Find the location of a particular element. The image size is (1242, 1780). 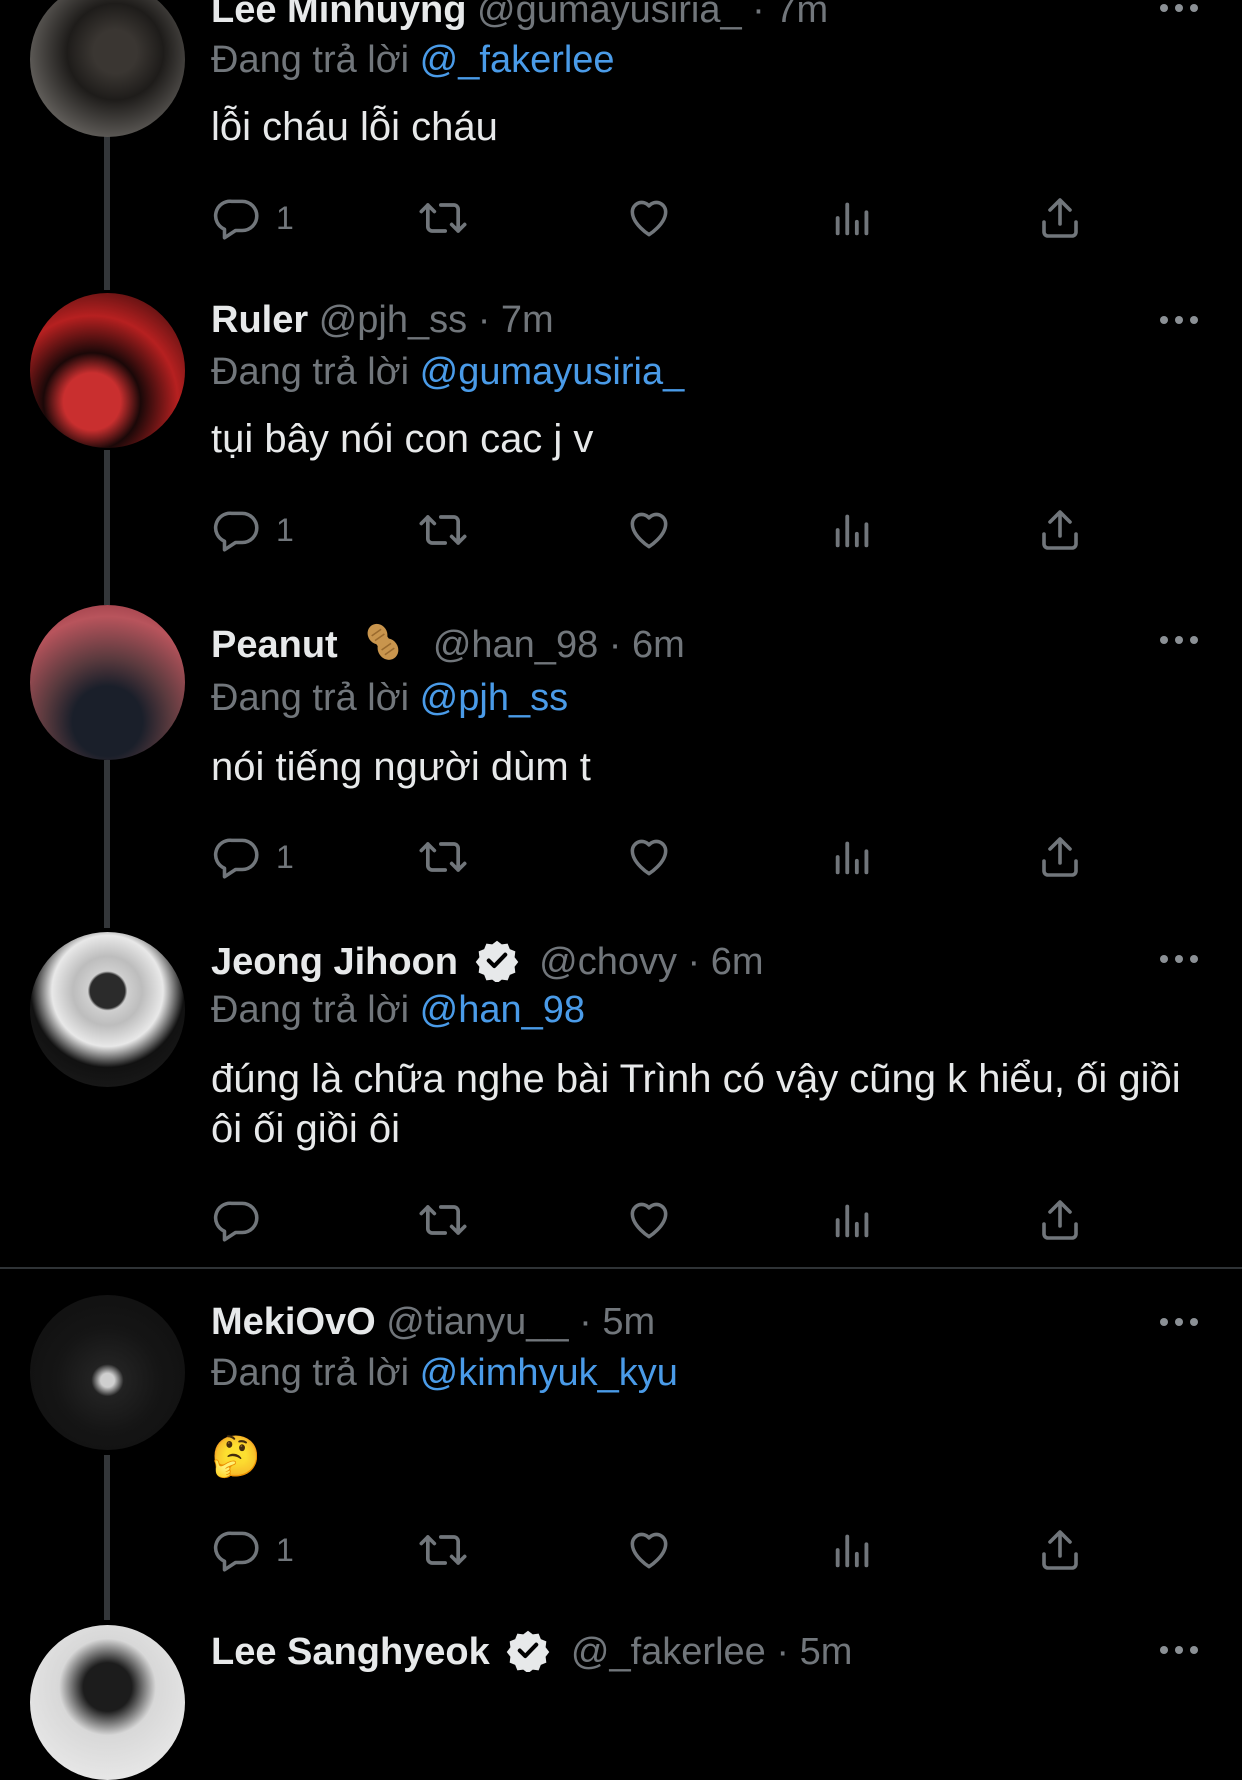

author-name: Lee Sanghyeok is located at coordinates (350, 1652).